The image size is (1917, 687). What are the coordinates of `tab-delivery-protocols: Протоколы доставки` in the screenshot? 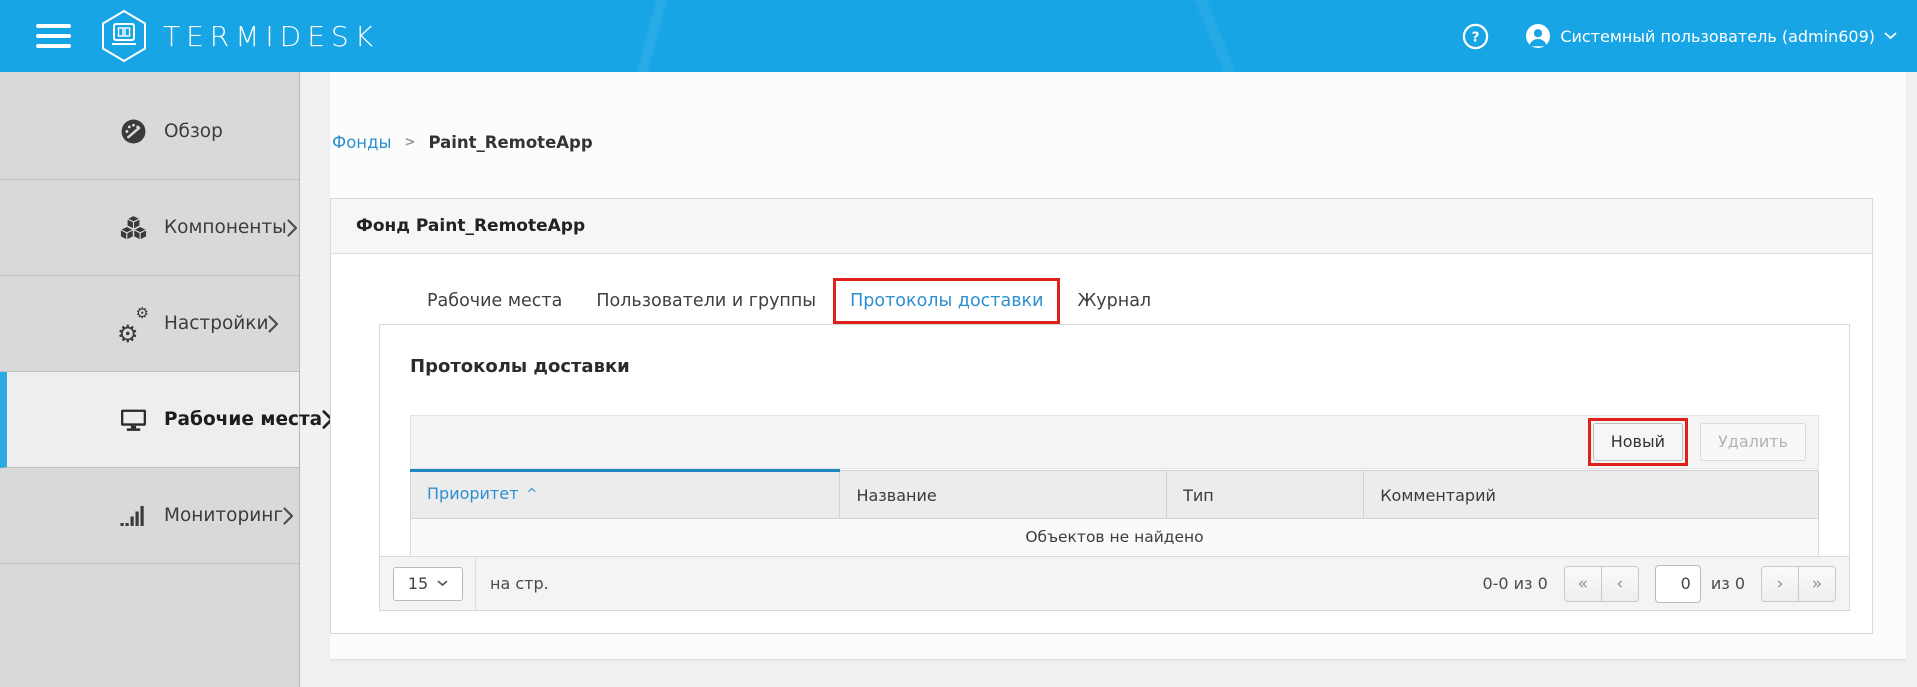 It's located at (946, 301).